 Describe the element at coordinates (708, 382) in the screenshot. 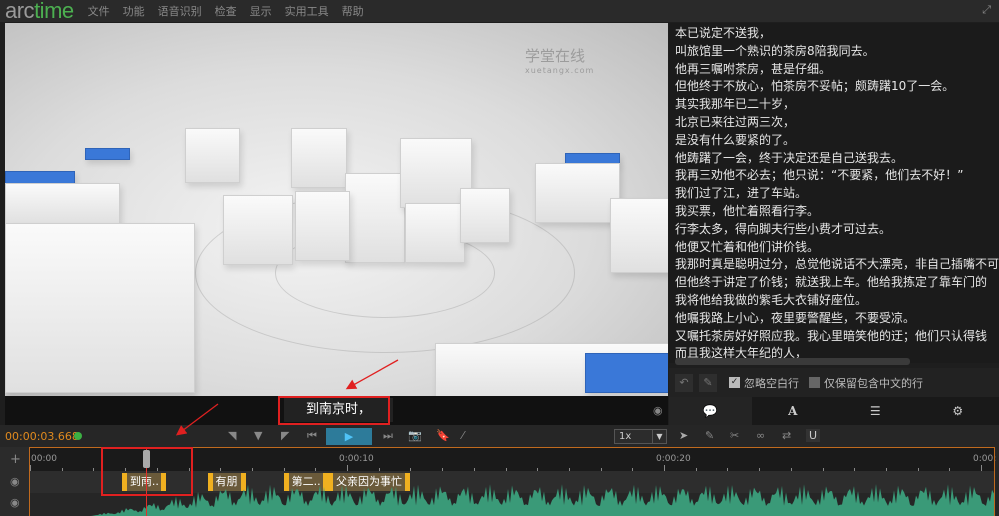

I see `pencil-icon: ✎` at that location.